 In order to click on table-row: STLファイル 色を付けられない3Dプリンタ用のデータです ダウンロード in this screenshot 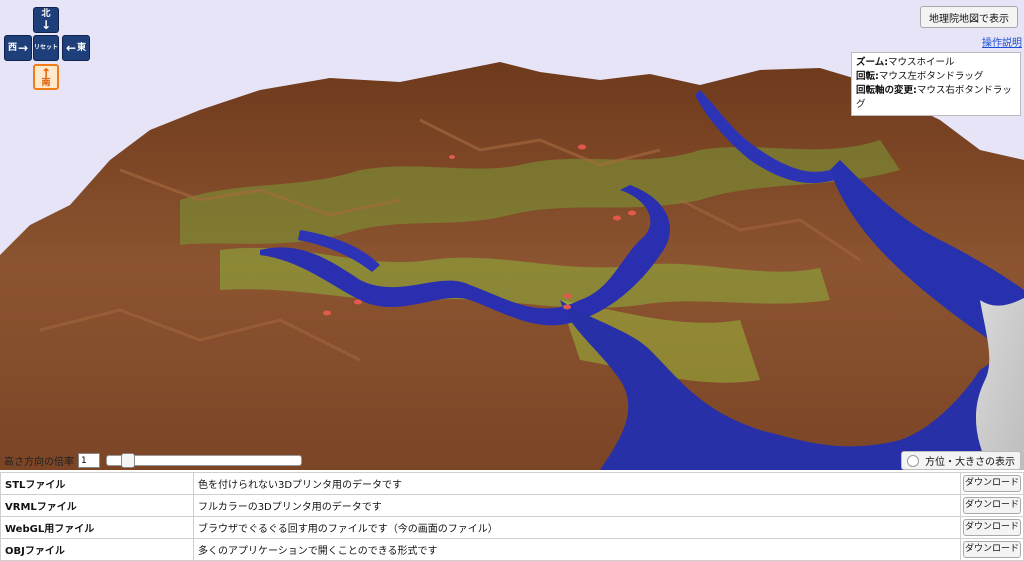, I will do `click(512, 483)`.